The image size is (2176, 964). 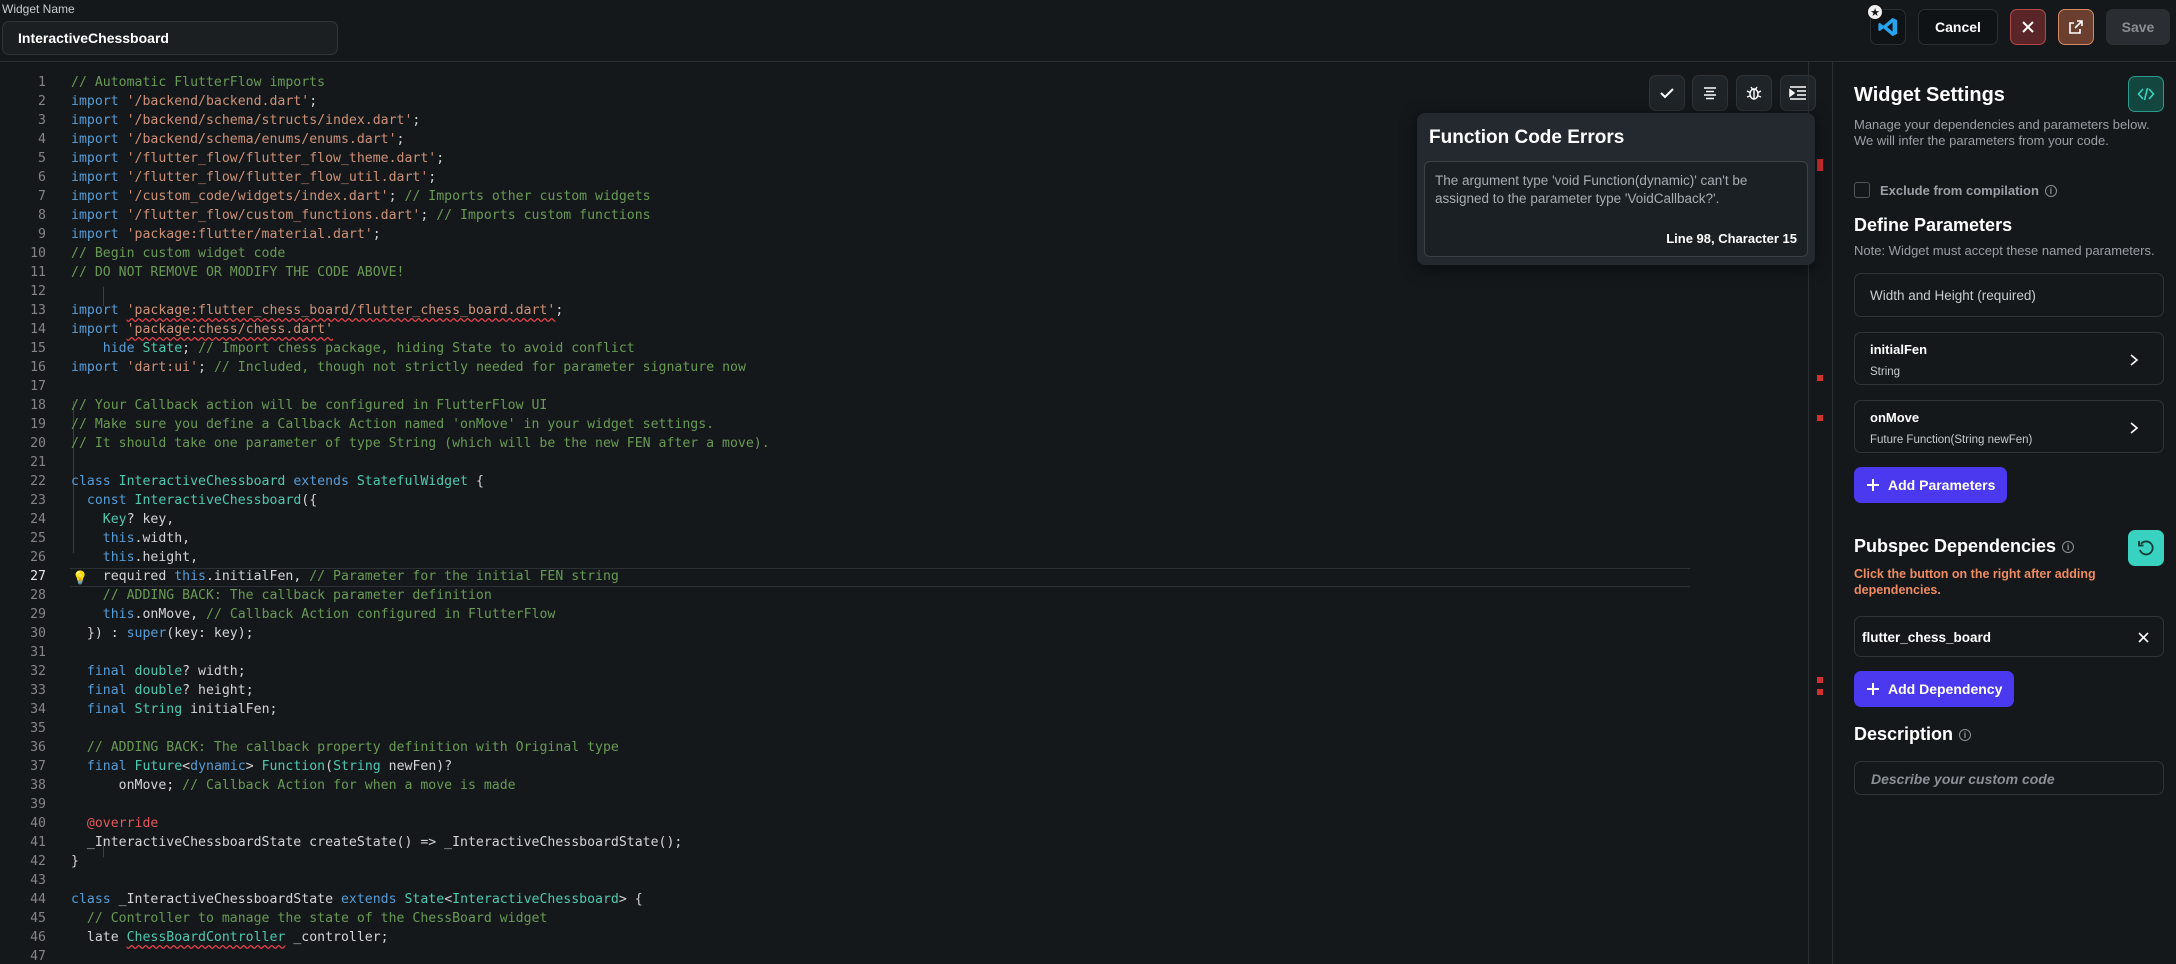 What do you see at coordinates (1963, 779) in the screenshot?
I see `description-placeholder: Describe your custom code` at bounding box center [1963, 779].